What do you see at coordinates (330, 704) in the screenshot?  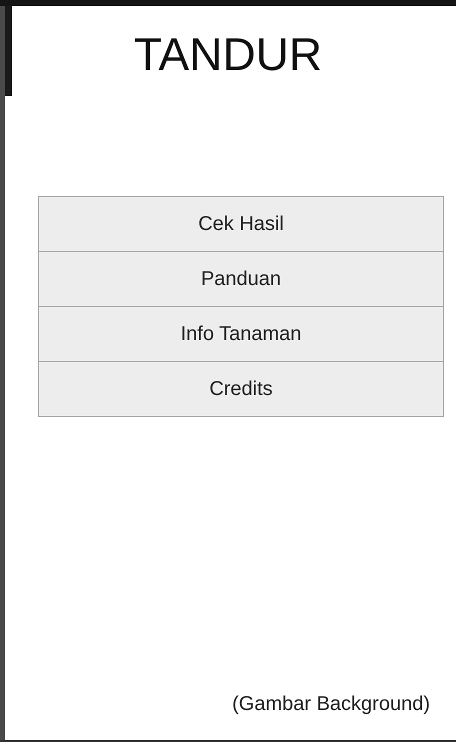 I see `background-note: (Gambar Background)` at bounding box center [330, 704].